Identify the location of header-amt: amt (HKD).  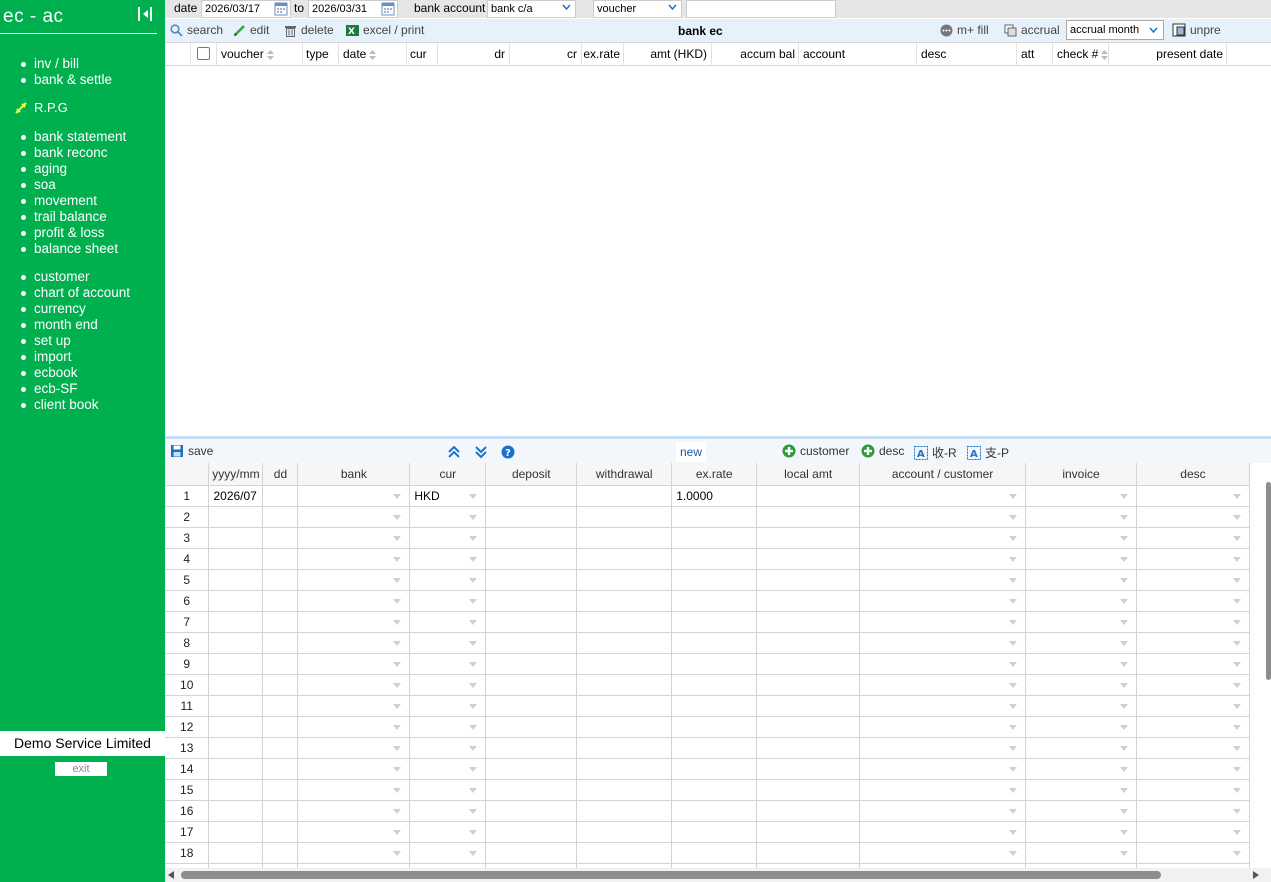
(668, 54).